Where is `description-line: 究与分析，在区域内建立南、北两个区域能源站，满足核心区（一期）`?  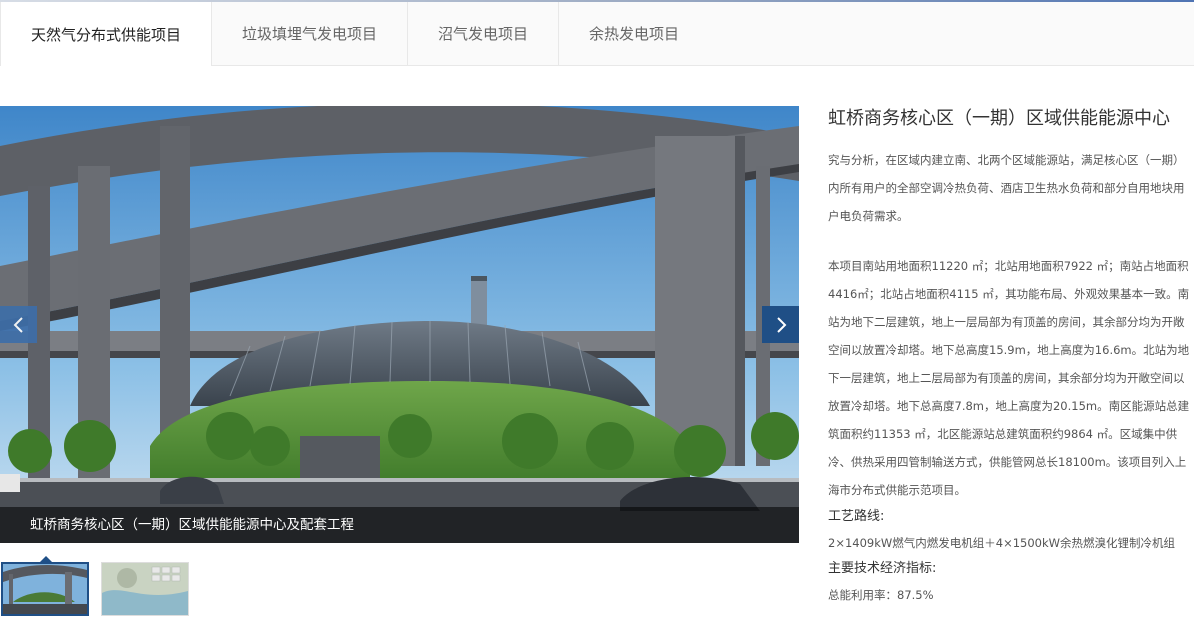 description-line: 究与分析，在区域内建立南、北两个区域能源站，满足核心区（一期） is located at coordinates (1006, 160).